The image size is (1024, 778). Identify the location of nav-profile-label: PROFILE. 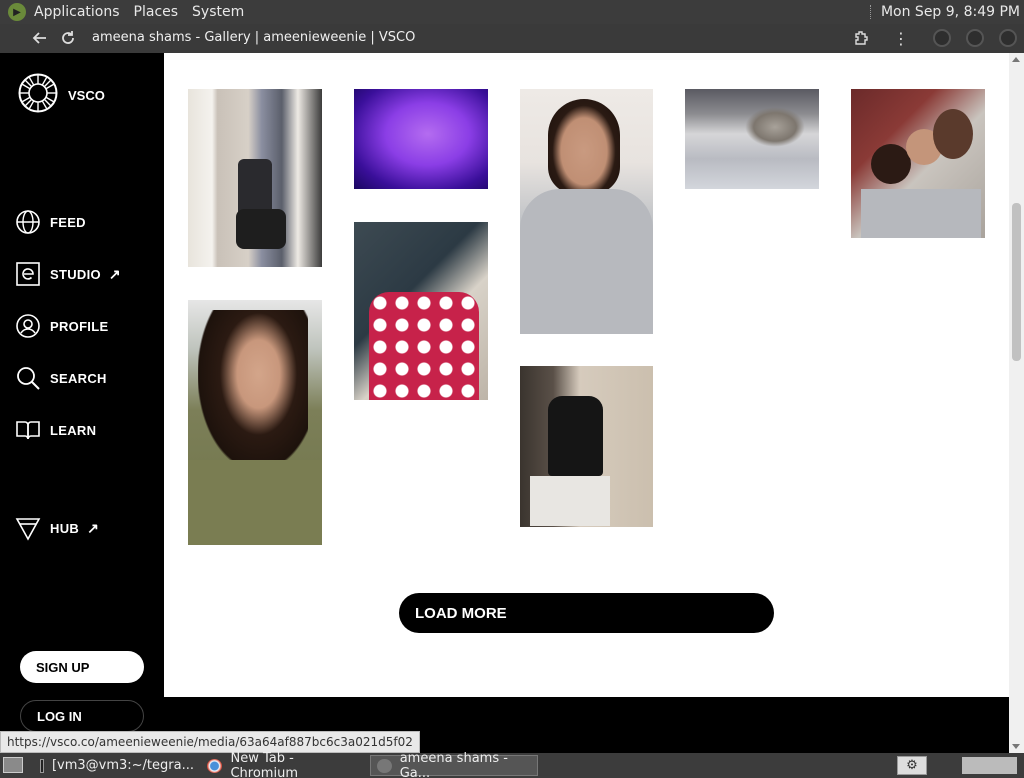
(79, 326).